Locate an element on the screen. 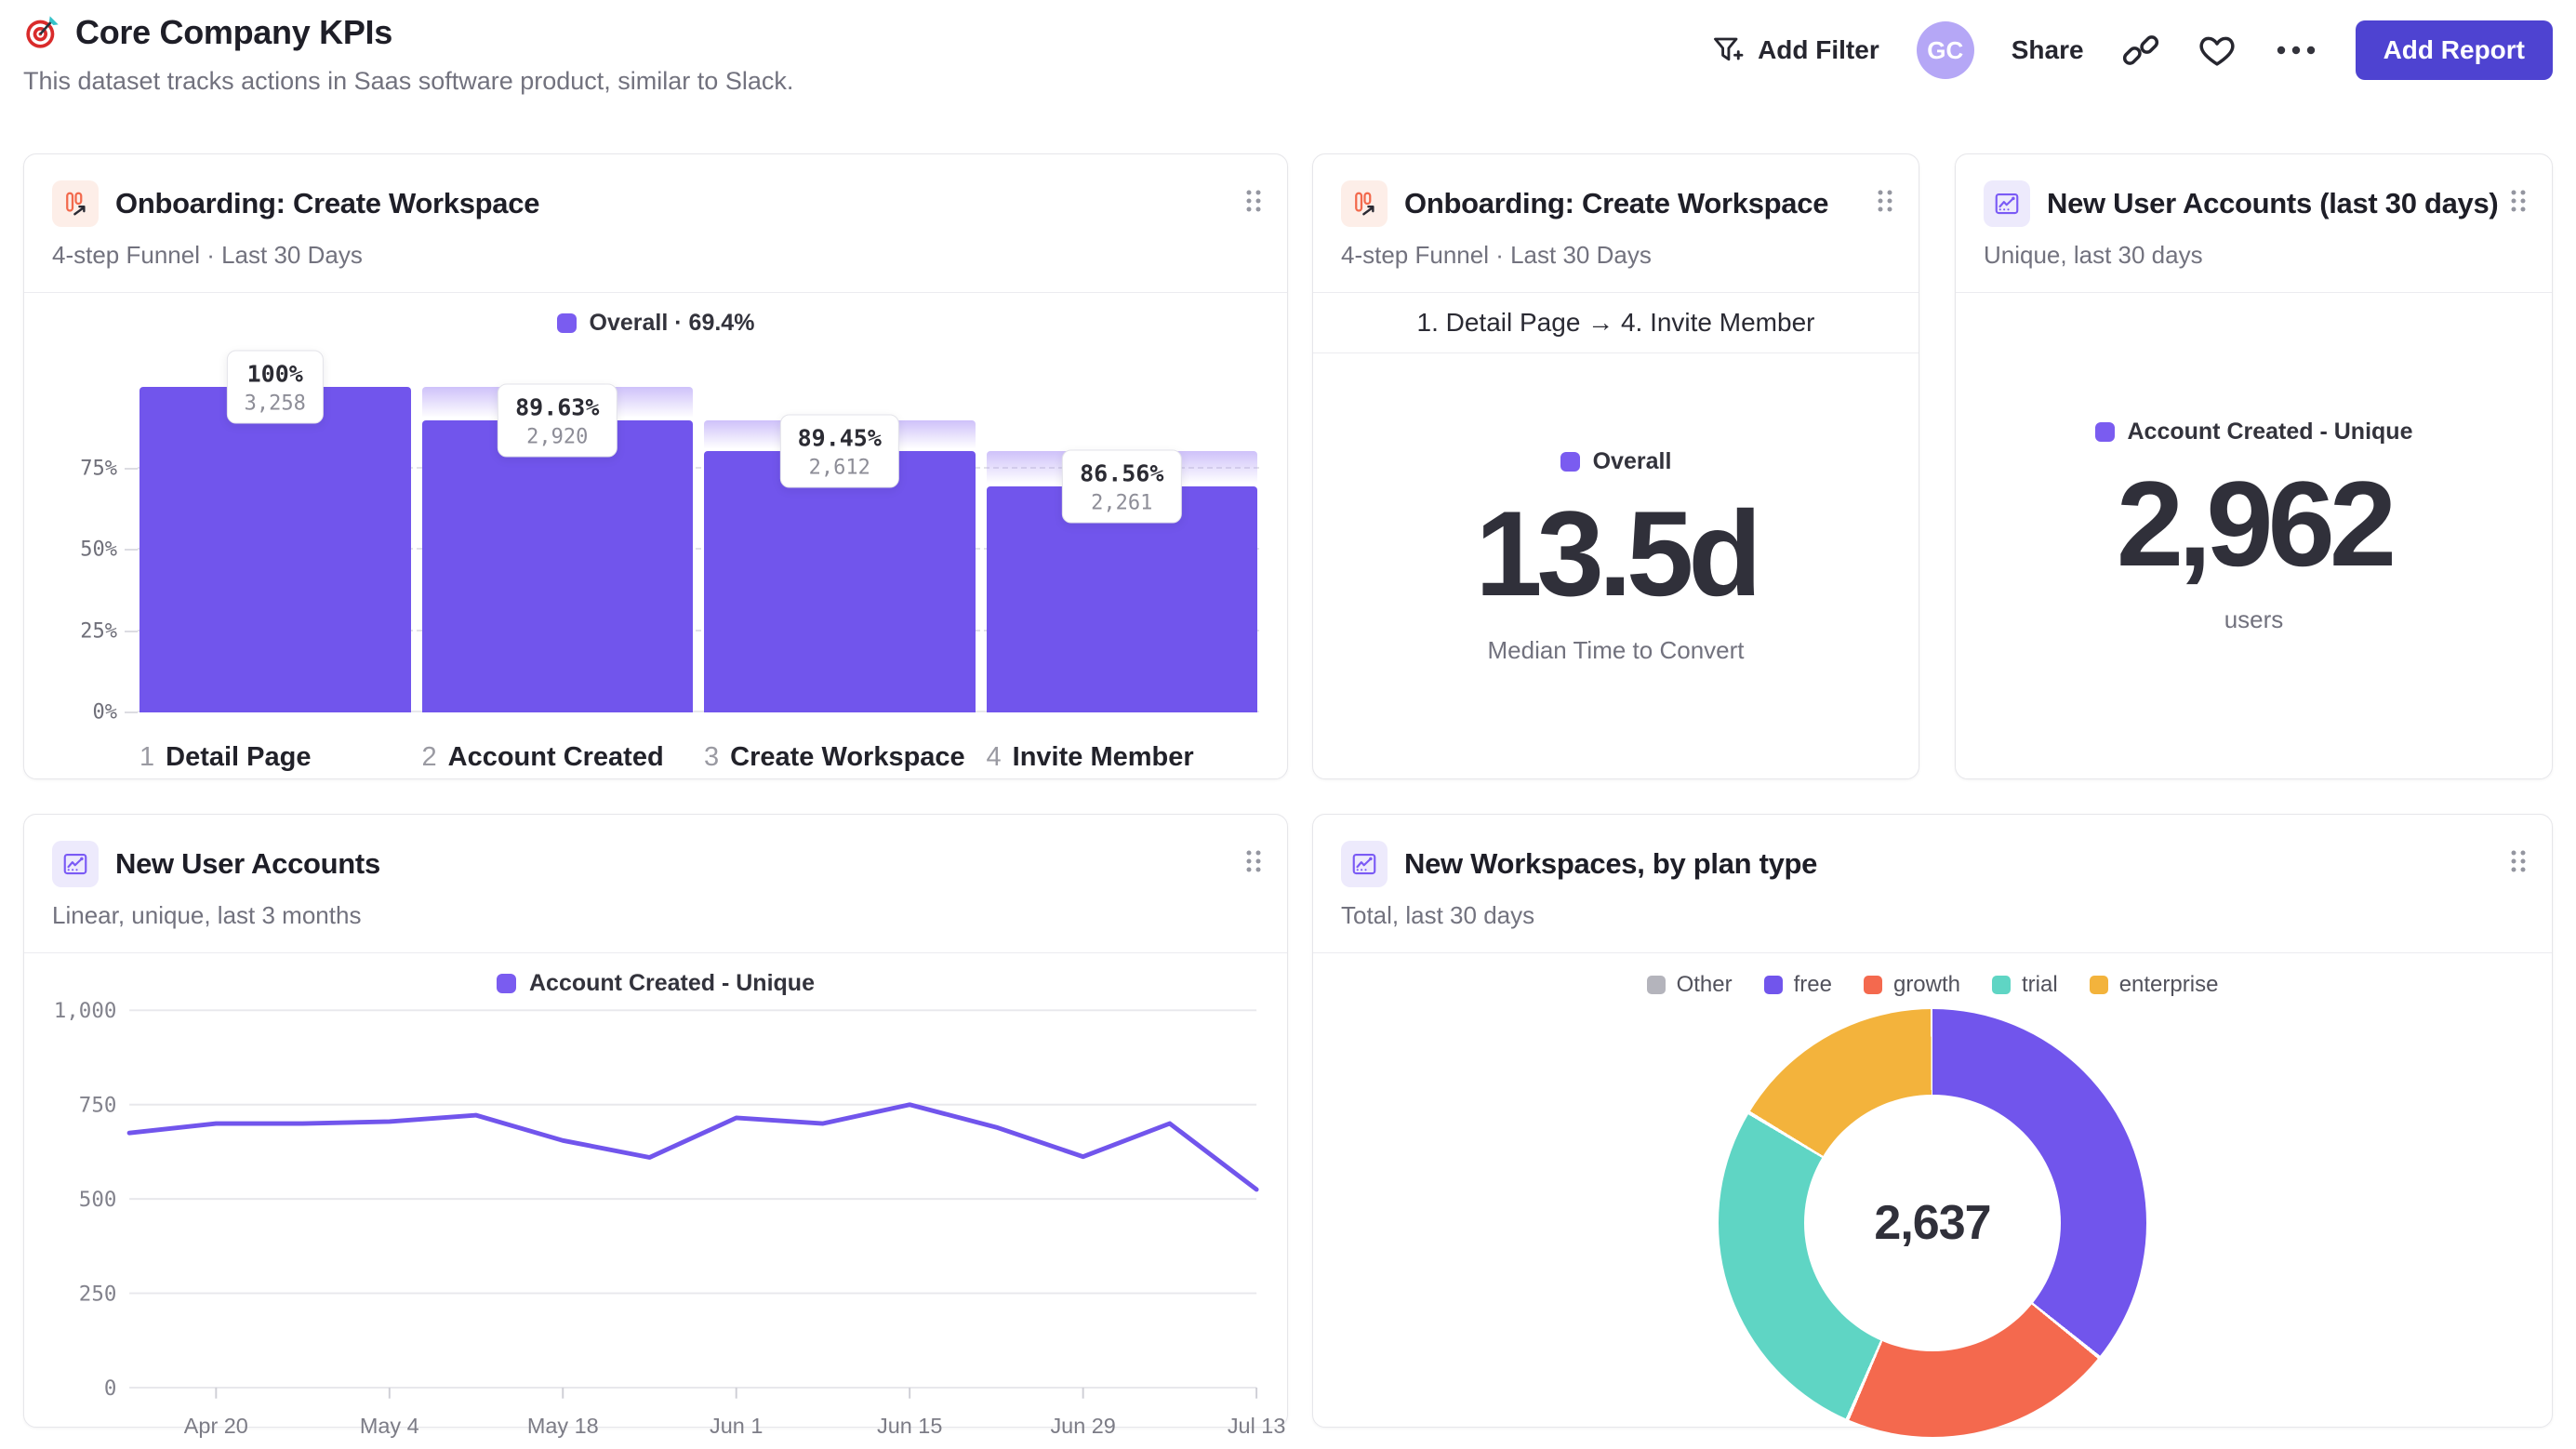  ellipsis-icon is located at coordinates (2296, 50).